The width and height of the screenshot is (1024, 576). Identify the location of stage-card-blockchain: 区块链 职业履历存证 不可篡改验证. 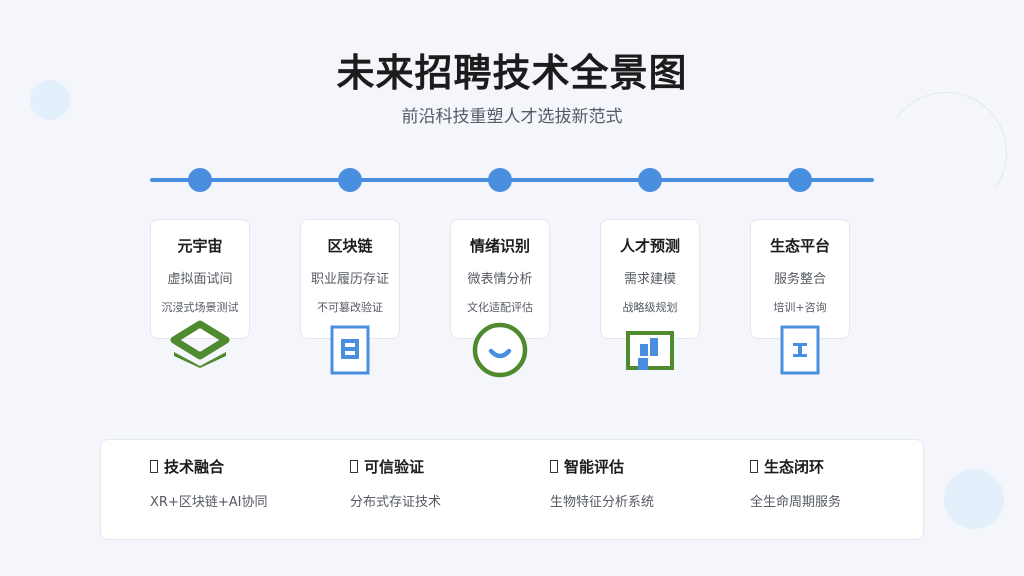
(350, 279).